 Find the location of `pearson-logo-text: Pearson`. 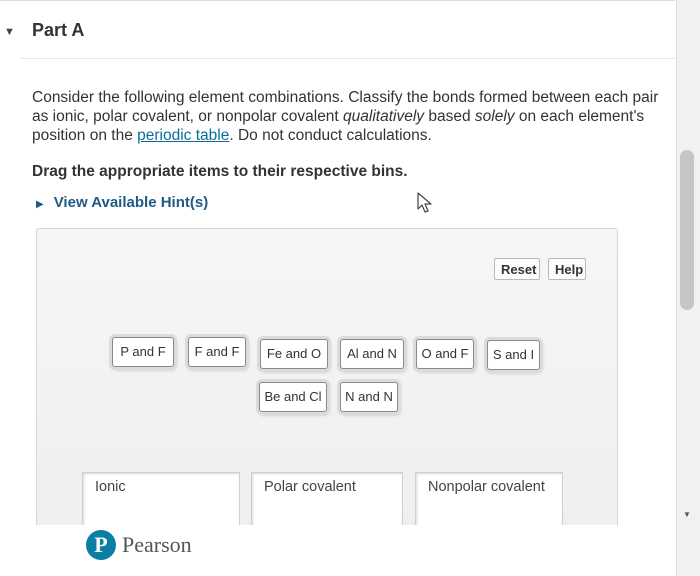

pearson-logo-text: Pearson is located at coordinates (157, 544).